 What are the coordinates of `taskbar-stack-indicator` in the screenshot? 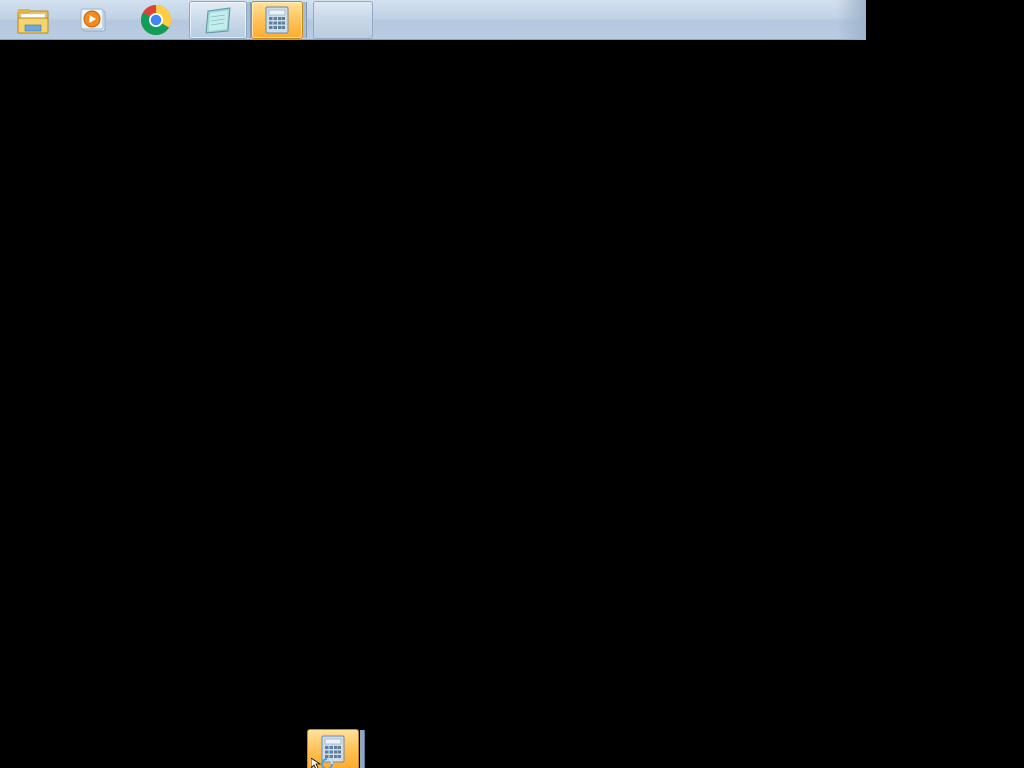 It's located at (305, 20).